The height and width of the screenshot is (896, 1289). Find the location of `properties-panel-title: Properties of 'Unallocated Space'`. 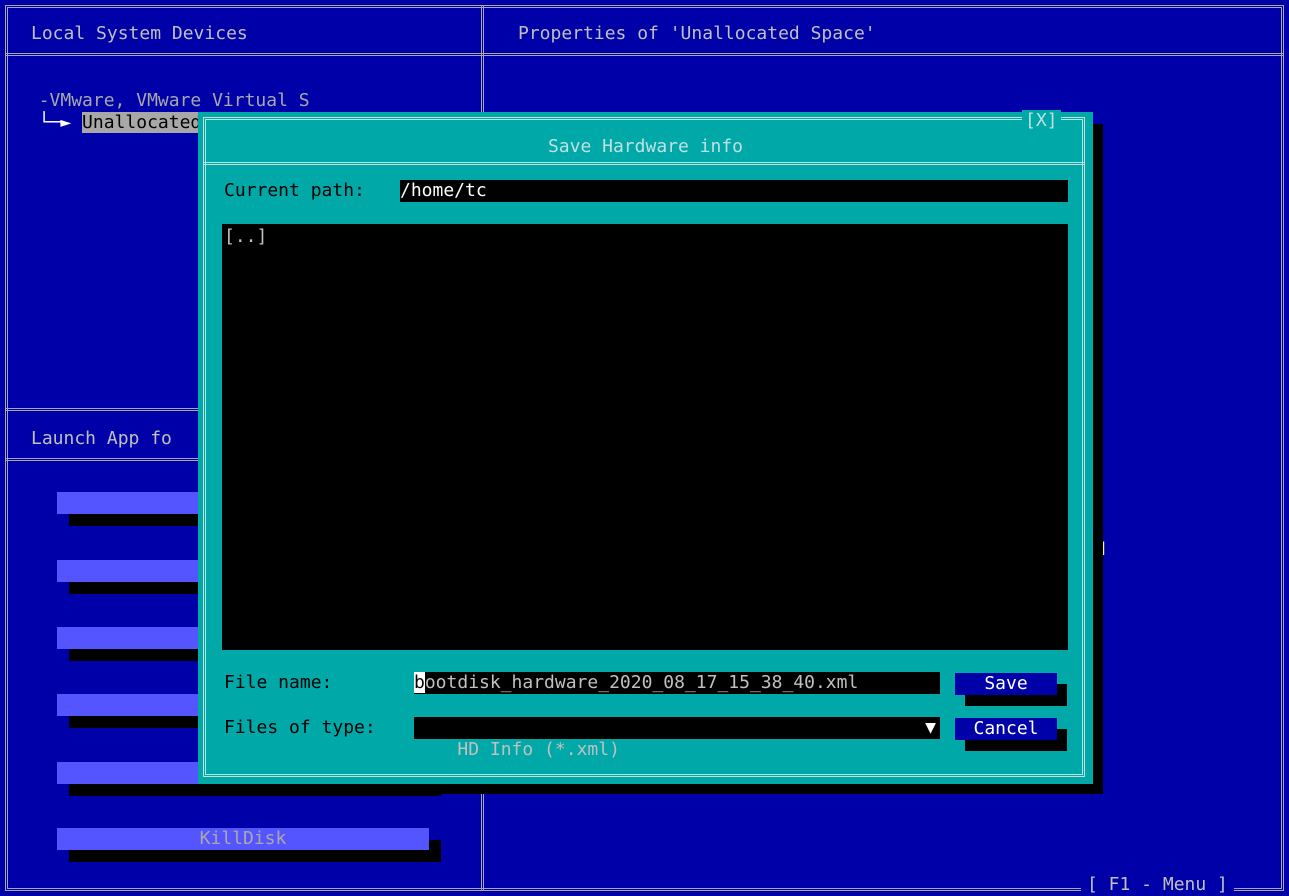

properties-panel-title: Properties of 'Unallocated Space' is located at coordinates (697, 33).